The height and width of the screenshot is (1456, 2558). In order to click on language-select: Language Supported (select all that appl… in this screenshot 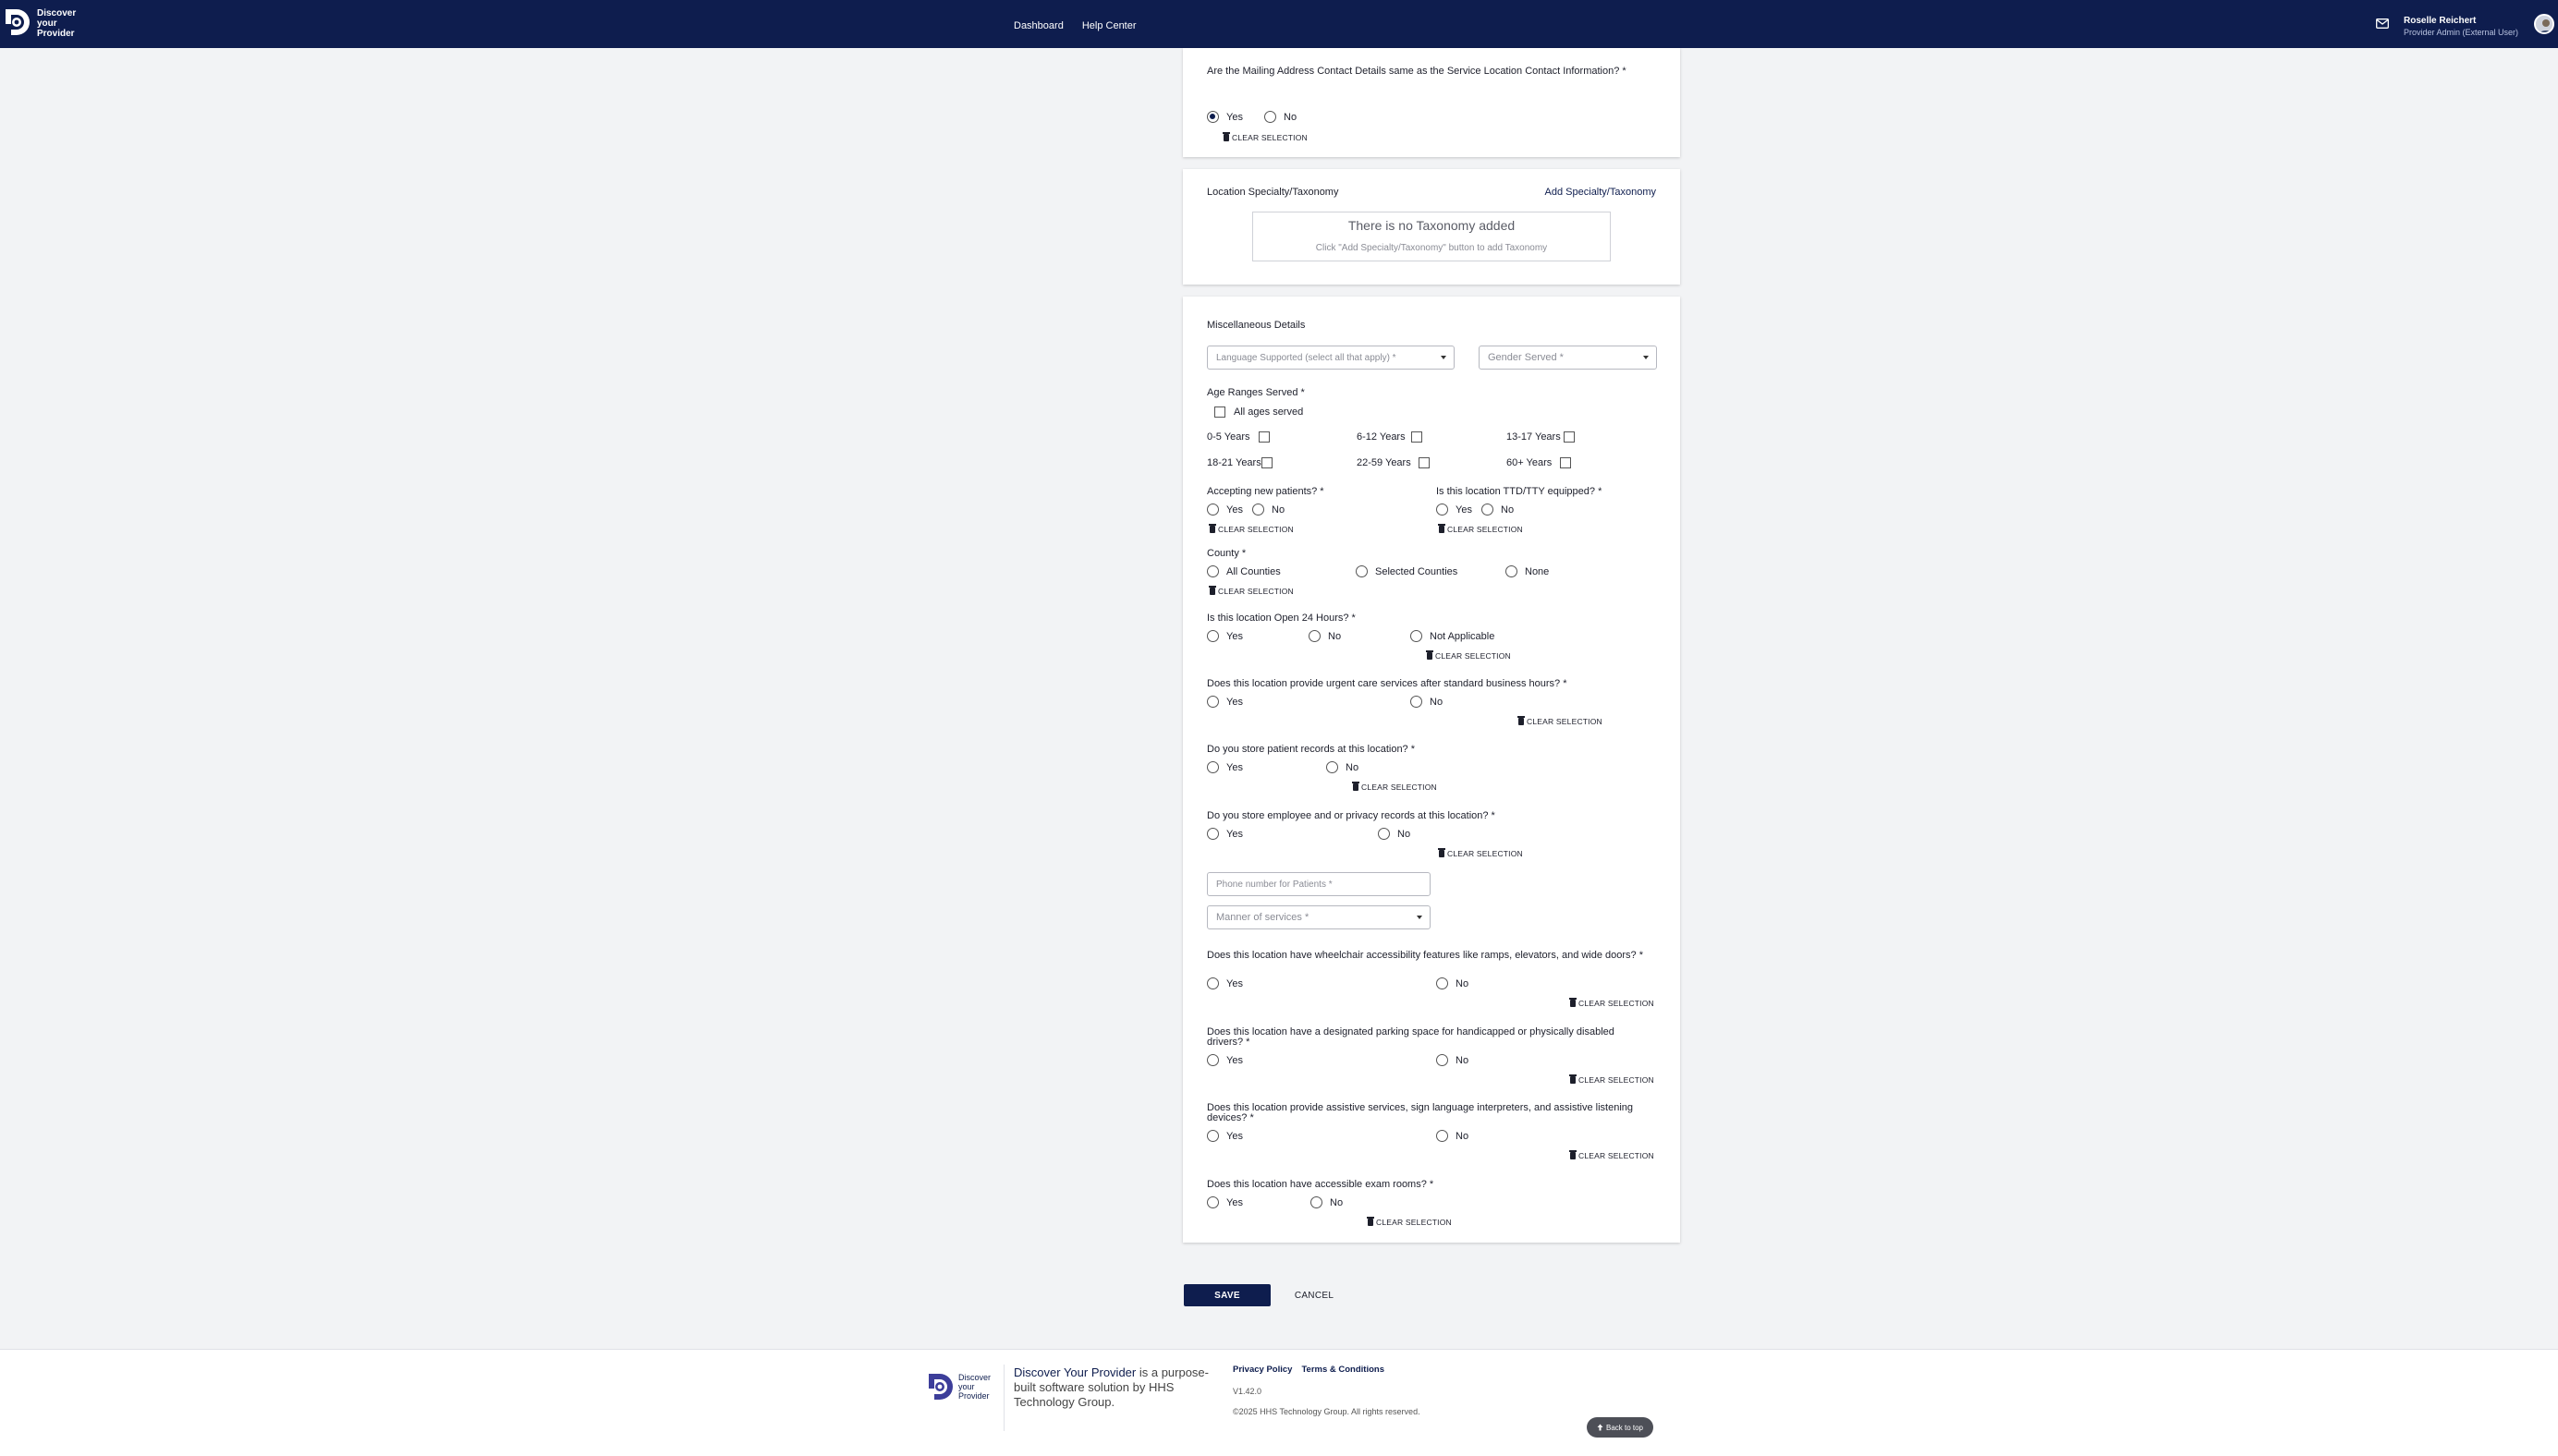, I will do `click(1331, 358)`.